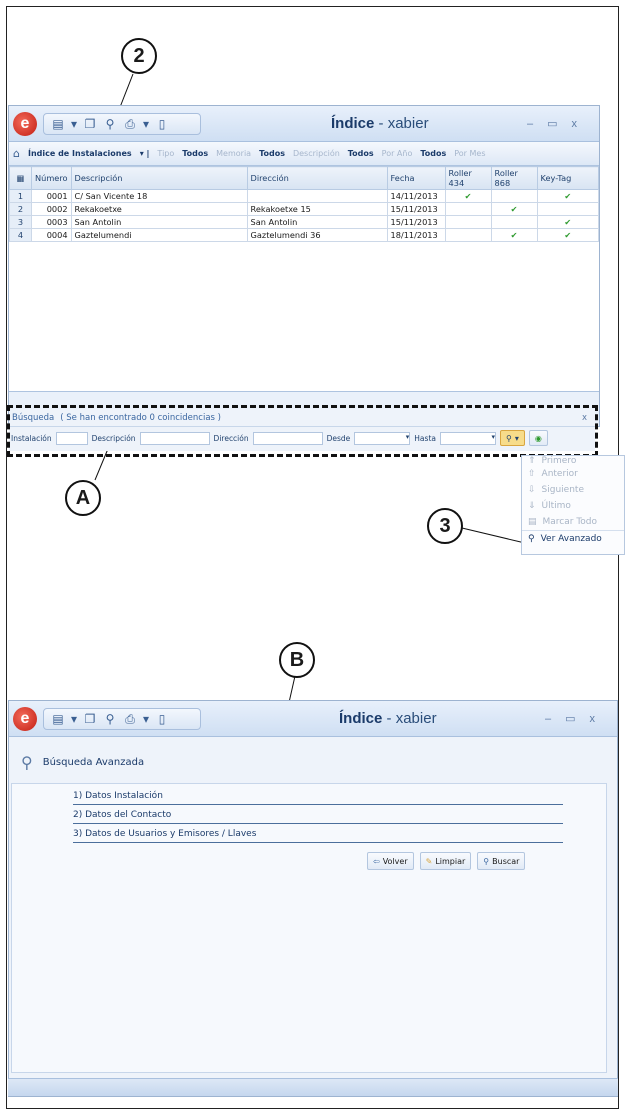 The height and width of the screenshot is (1115, 625). I want to click on row-index: 3, so click(20, 222).